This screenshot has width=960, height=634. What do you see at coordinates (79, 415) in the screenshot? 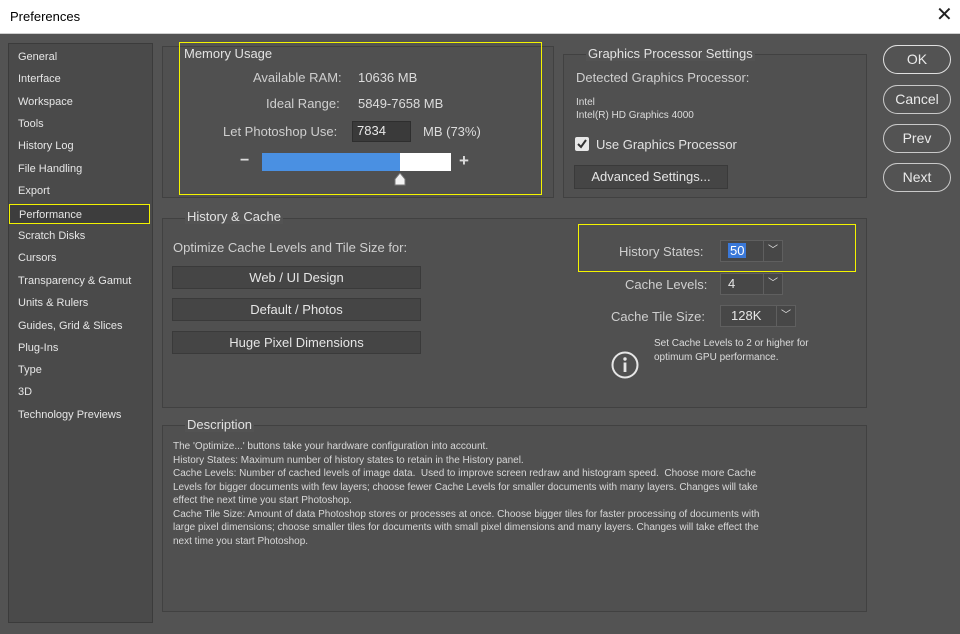
I see `sidebar-item-technology-previews: Technology Previews` at bounding box center [79, 415].